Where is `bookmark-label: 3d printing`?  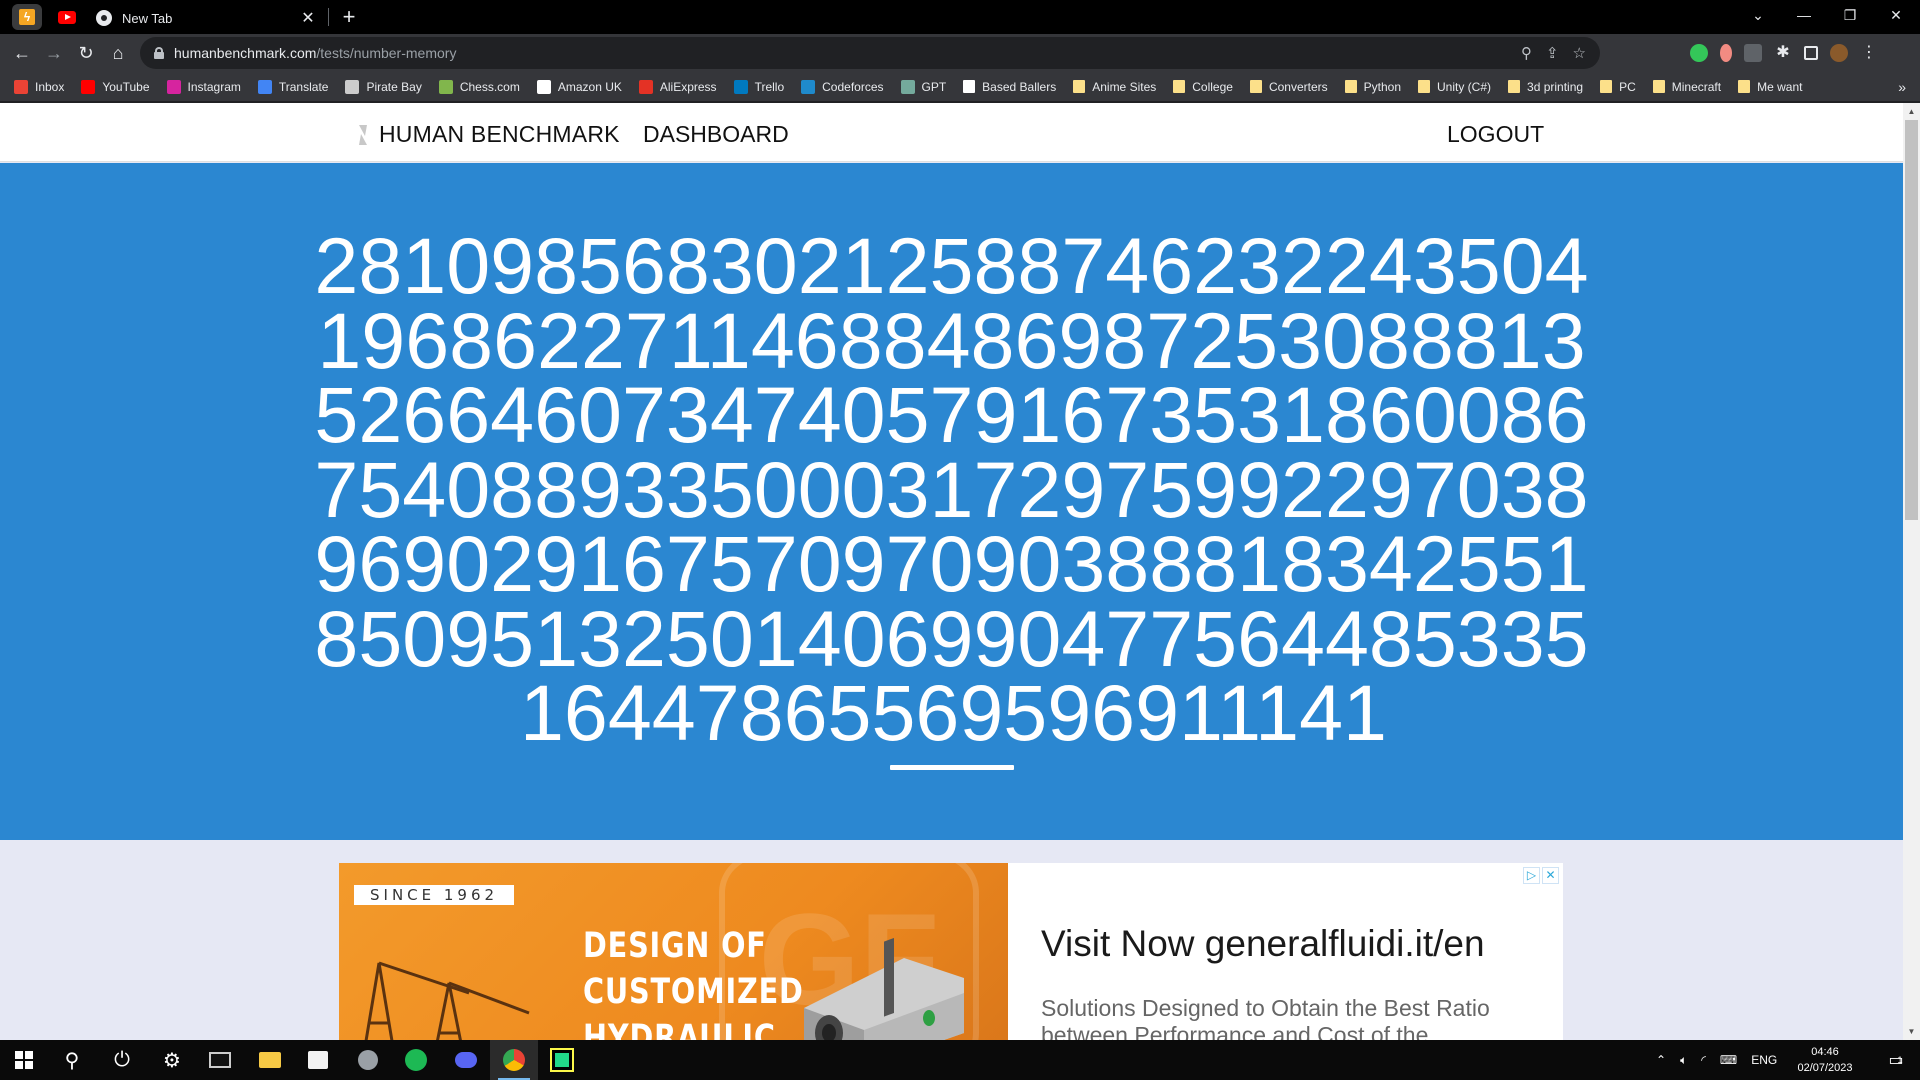 bookmark-label: 3d printing is located at coordinates (1555, 86).